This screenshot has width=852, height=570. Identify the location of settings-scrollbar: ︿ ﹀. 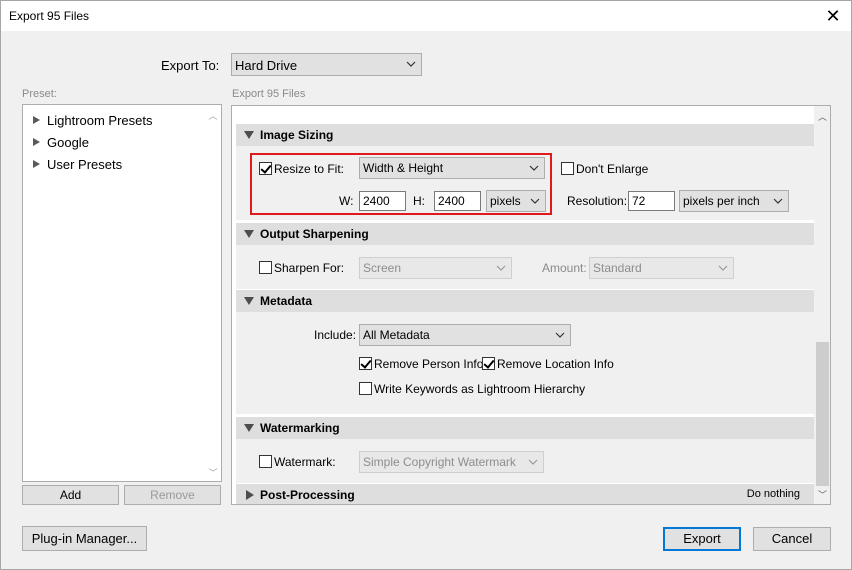
(822, 305).